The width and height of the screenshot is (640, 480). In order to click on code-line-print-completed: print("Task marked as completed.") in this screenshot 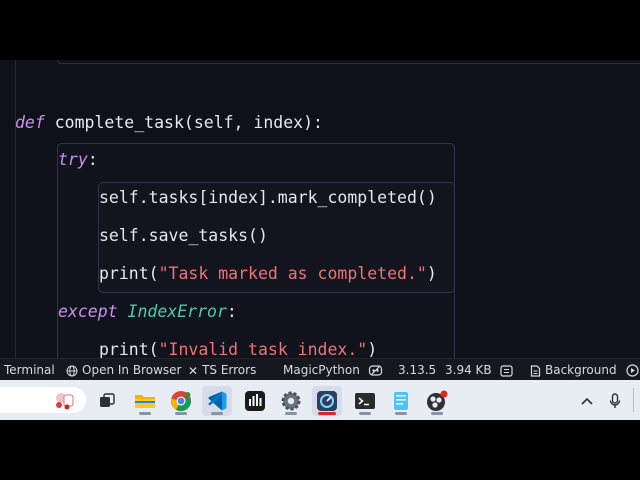, I will do `click(268, 274)`.